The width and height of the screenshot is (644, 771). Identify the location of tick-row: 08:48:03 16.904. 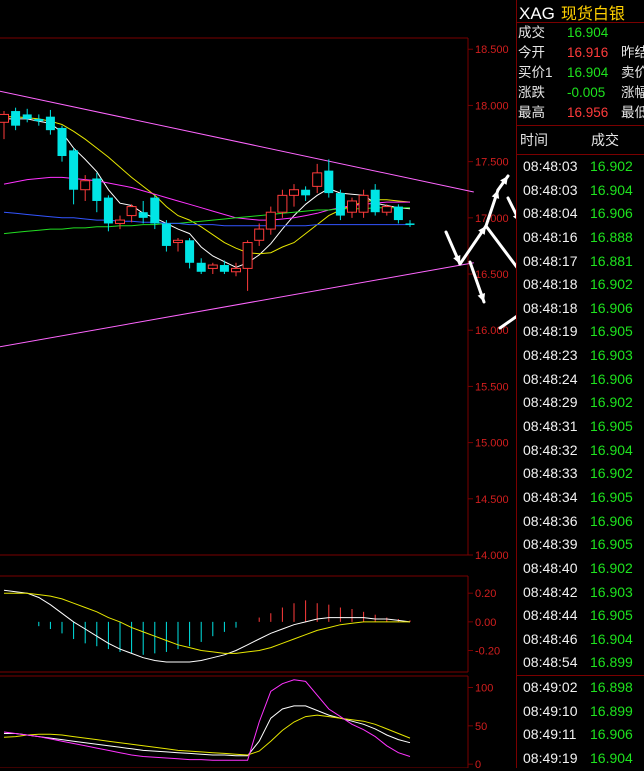
(580, 191).